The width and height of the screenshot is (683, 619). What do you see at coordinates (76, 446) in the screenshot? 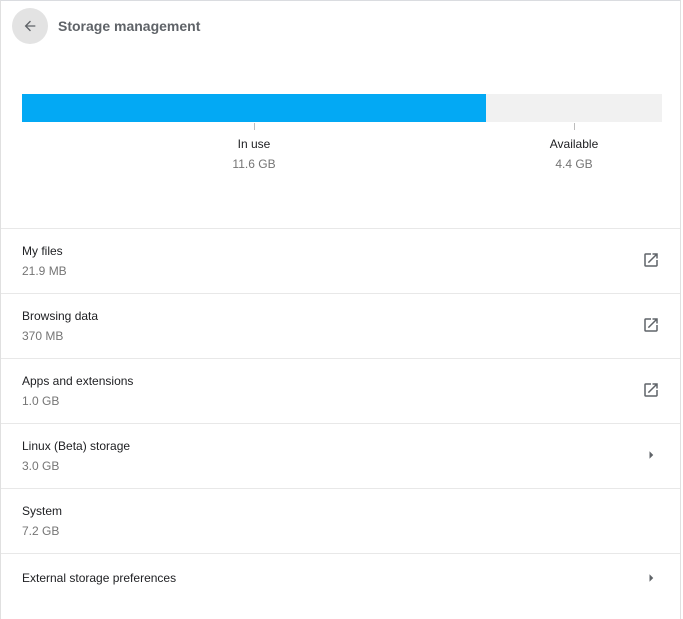
I see `item-name: Linux (Beta) storage` at bounding box center [76, 446].